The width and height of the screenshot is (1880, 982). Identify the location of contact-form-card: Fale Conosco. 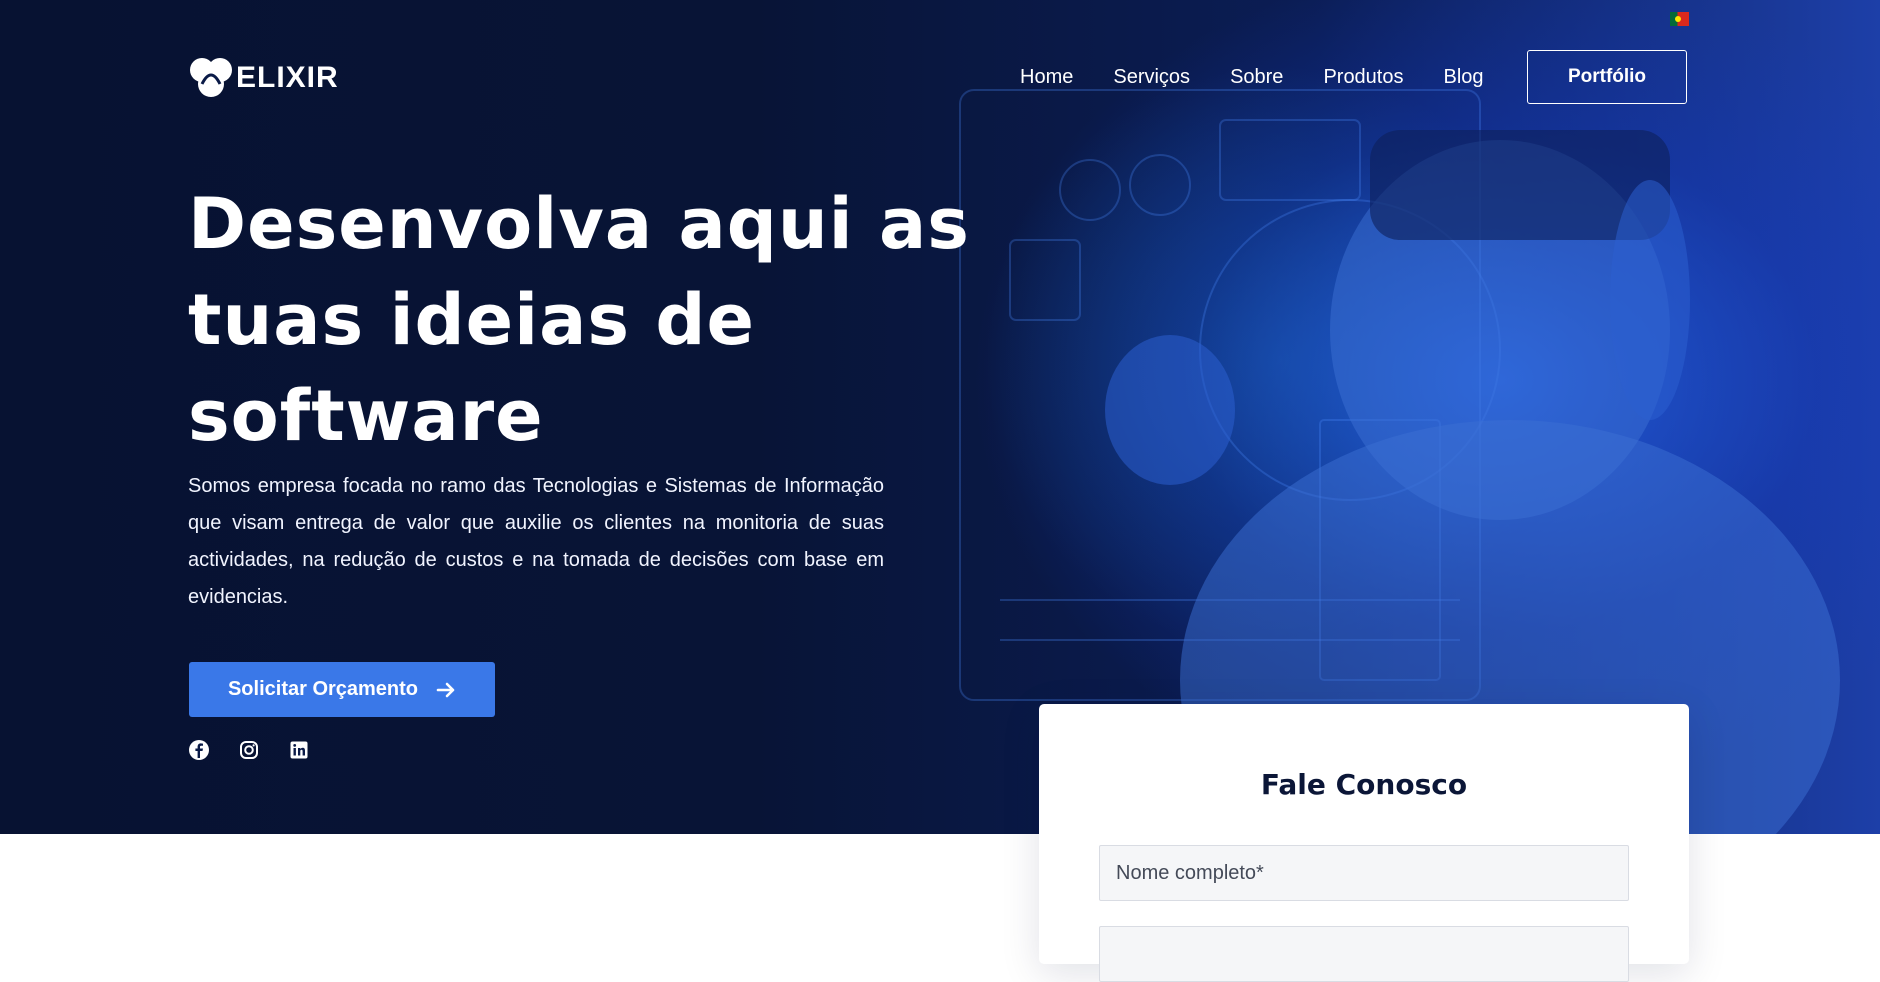
(1364, 843).